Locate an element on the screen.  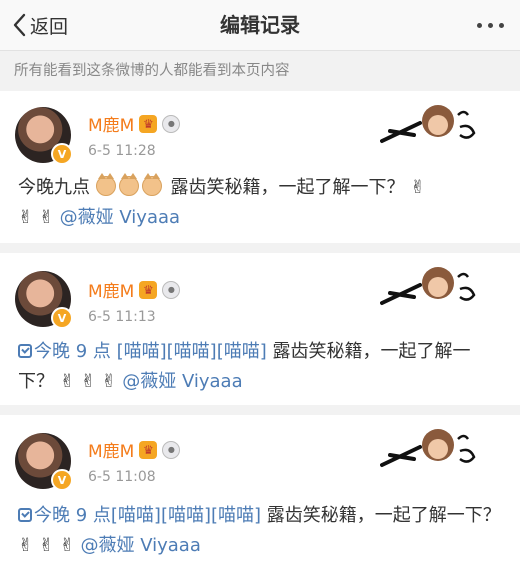
back-label: 返回 is located at coordinates (49, 26).